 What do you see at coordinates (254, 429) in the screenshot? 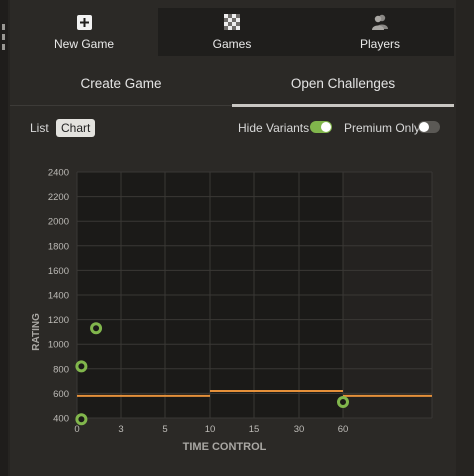
I see `x-tick-label: 15` at bounding box center [254, 429].